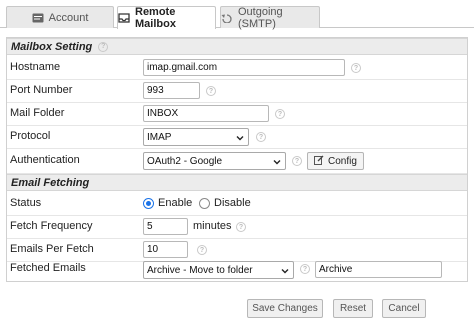  What do you see at coordinates (200, 270) in the screenshot?
I see `fetched-emails-action-value: Archive - Move to folder` at bounding box center [200, 270].